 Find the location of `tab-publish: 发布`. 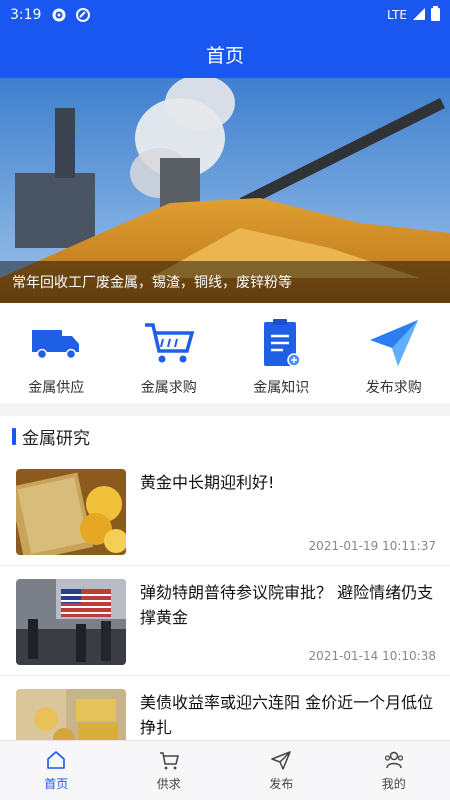

tab-publish: 发布 is located at coordinates (281, 770).